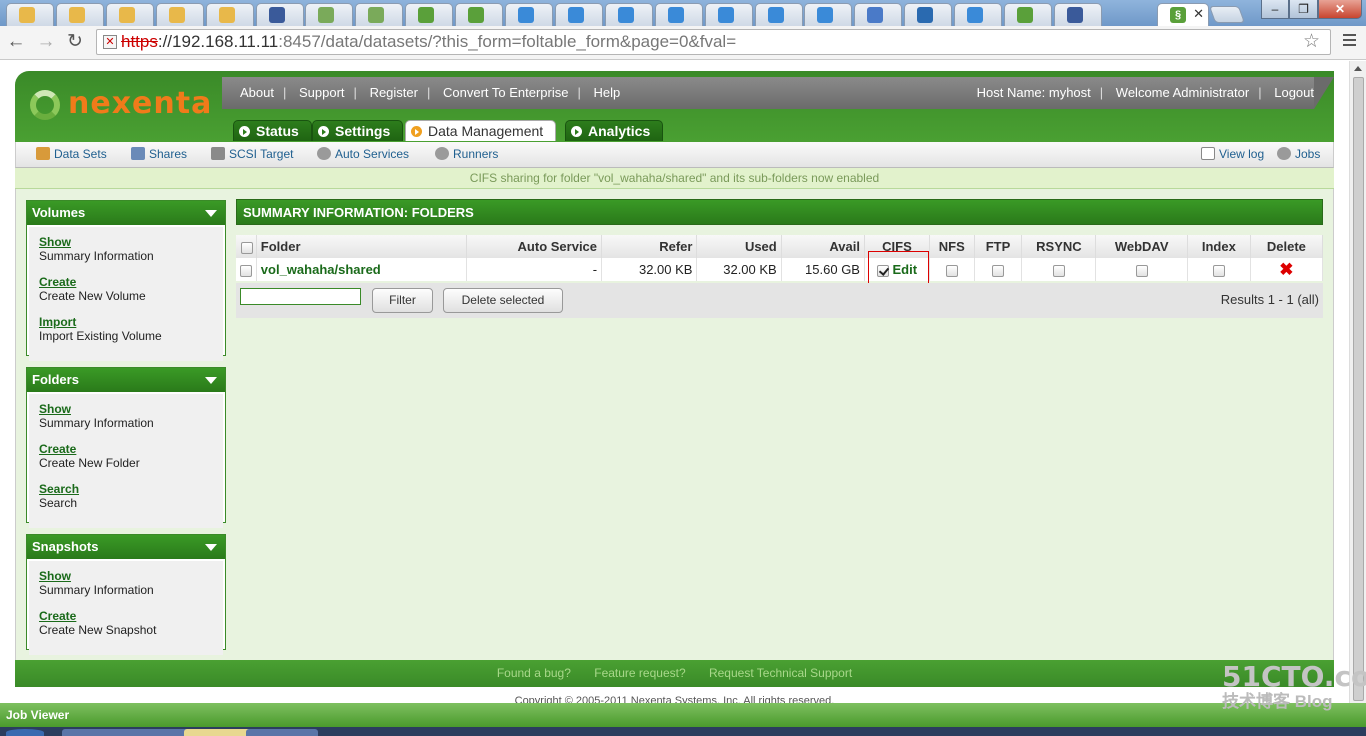 This screenshot has width=1366, height=736. What do you see at coordinates (402, 300) in the screenshot?
I see `filter-button: Filter` at bounding box center [402, 300].